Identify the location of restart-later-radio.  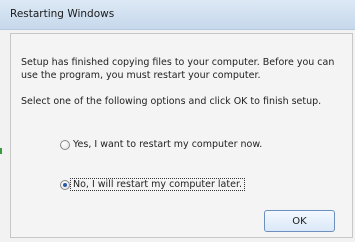
(65, 185).